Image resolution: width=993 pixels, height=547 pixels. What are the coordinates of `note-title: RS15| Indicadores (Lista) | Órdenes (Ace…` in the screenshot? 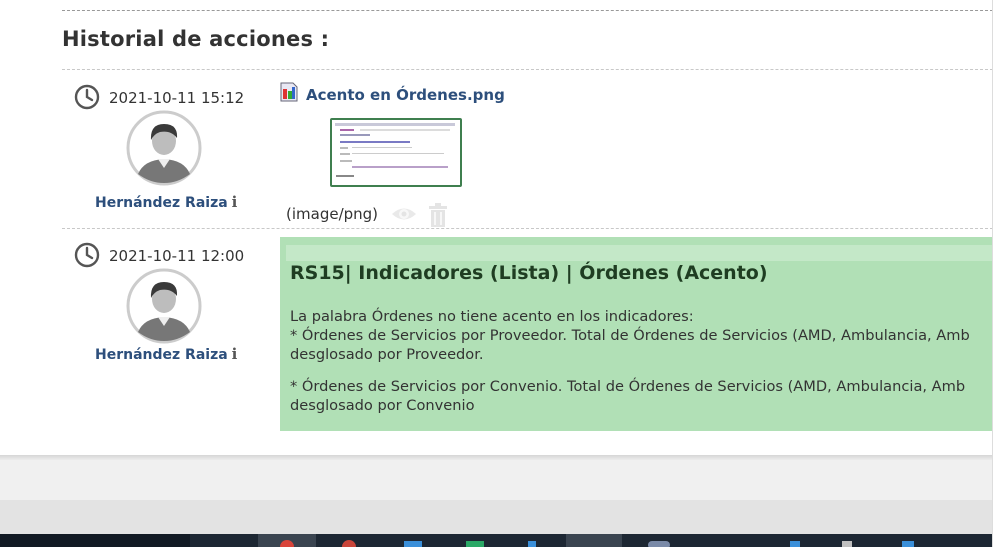 It's located at (529, 273).